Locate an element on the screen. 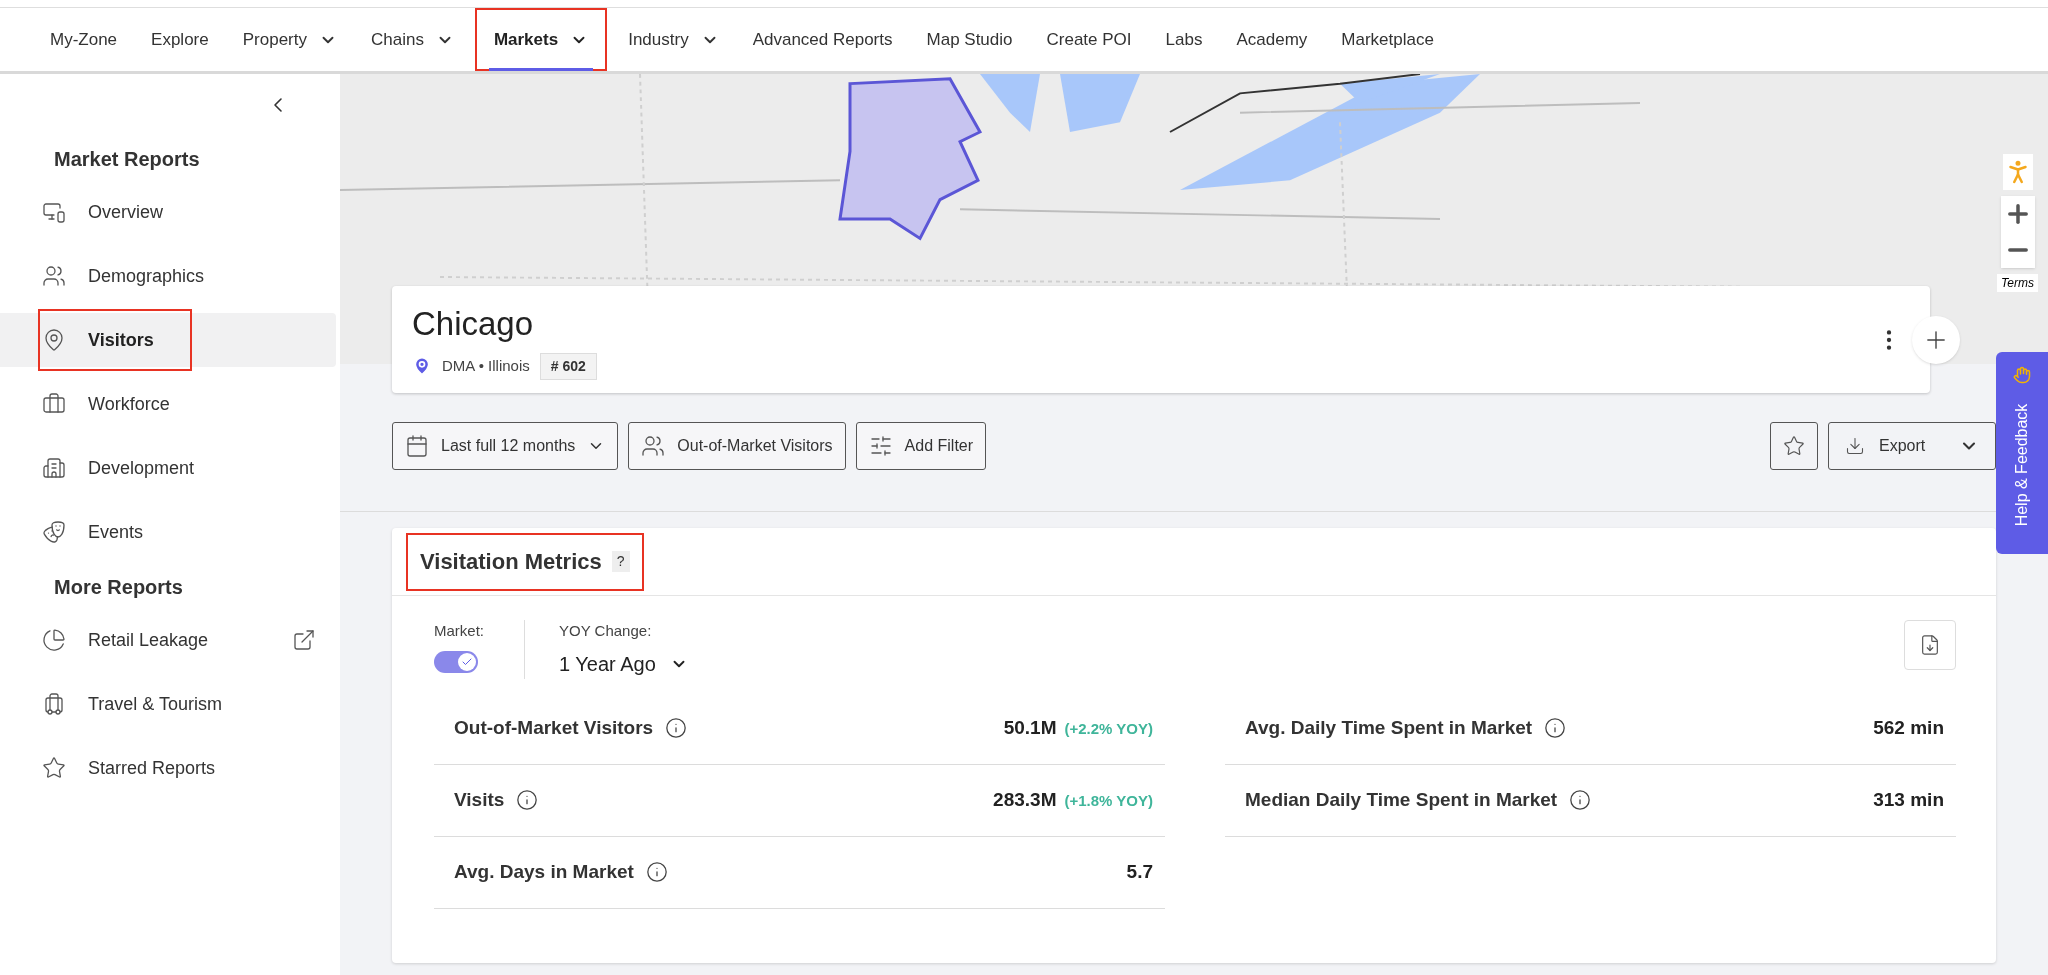 The width and height of the screenshot is (2048, 975). download-button is located at coordinates (1930, 645).